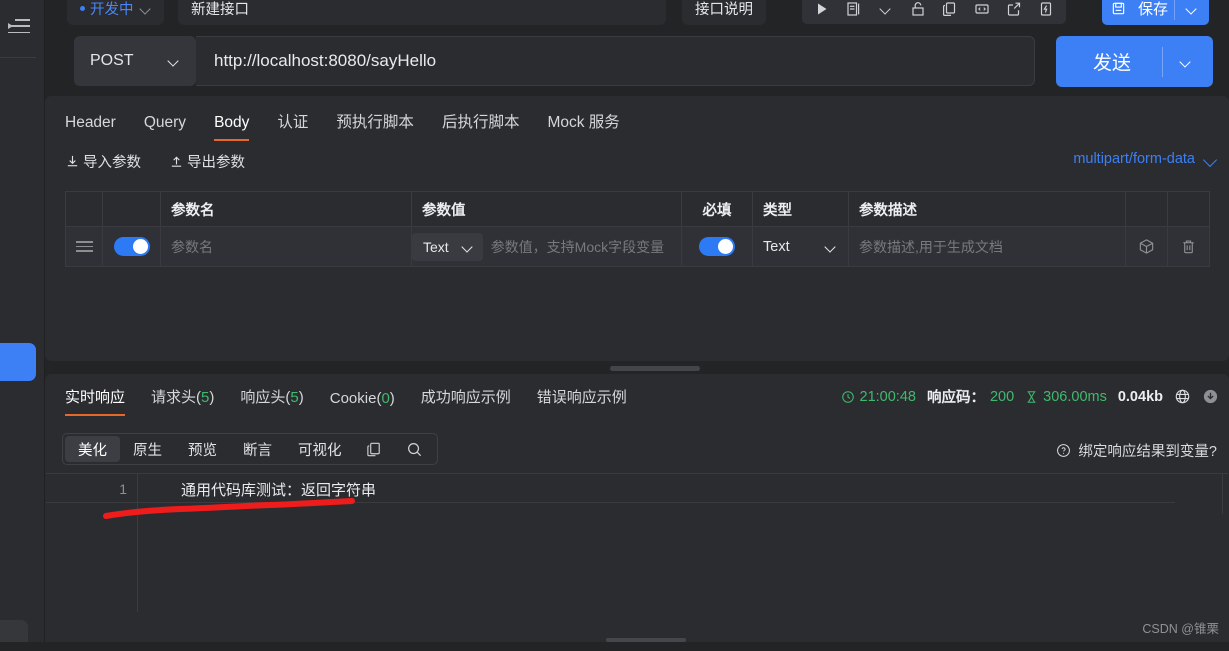  Describe the element at coordinates (18, 362) in the screenshot. I see `rail-active-item` at that location.